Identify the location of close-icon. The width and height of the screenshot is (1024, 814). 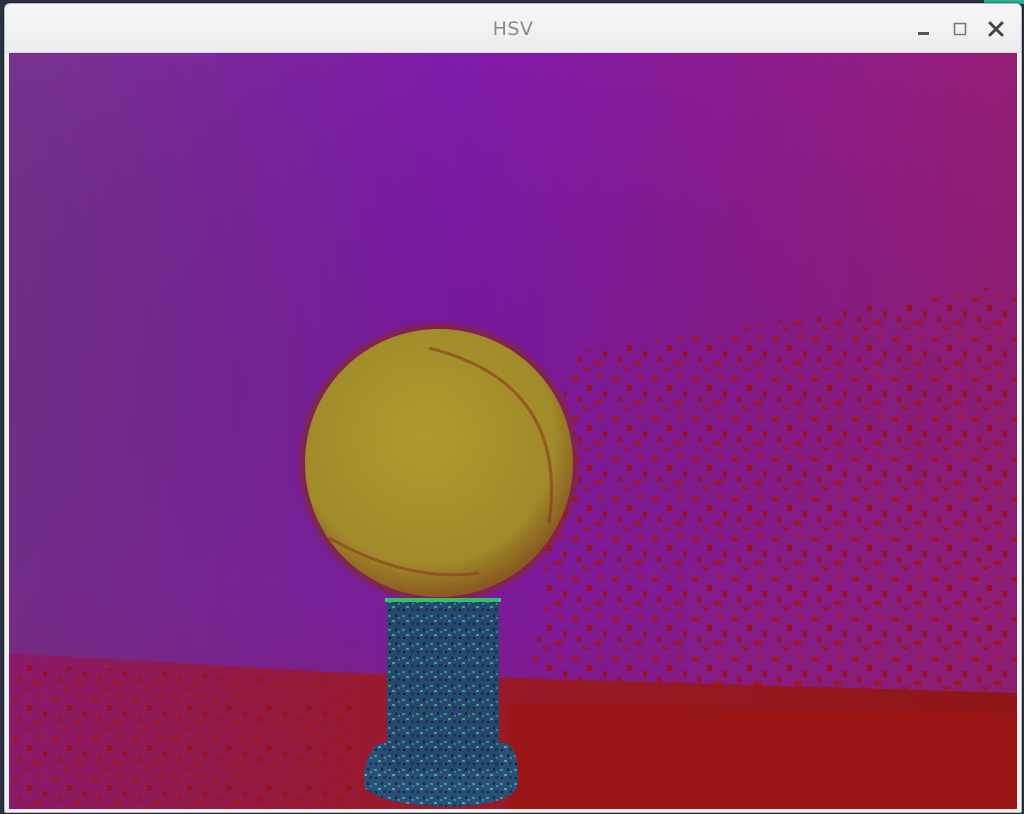
(996, 29).